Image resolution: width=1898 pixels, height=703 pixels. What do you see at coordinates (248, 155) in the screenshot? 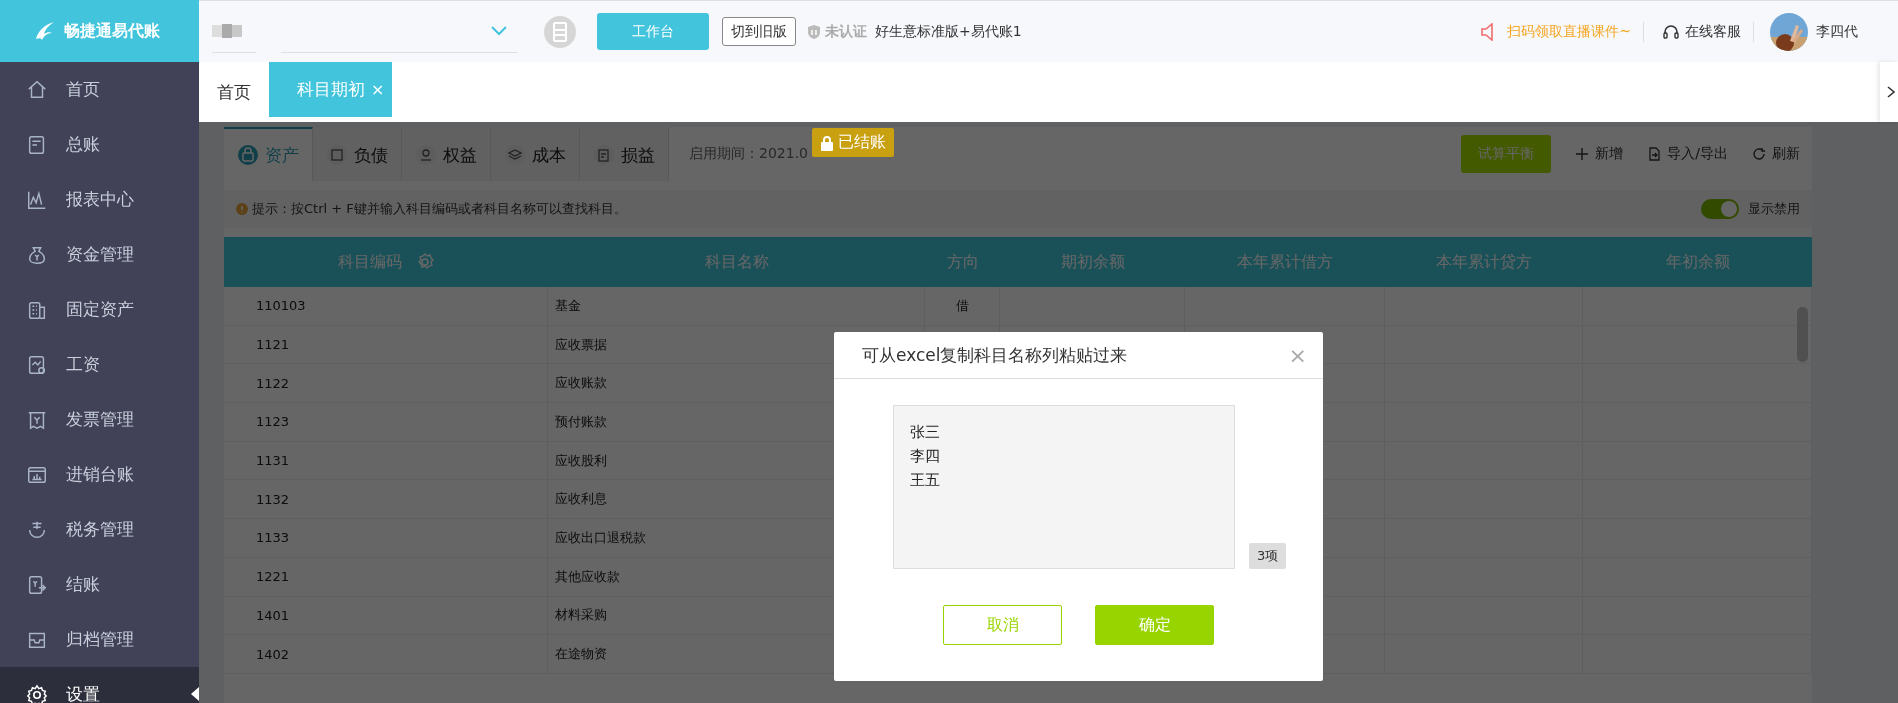
I see `lock-circle-icon` at bounding box center [248, 155].